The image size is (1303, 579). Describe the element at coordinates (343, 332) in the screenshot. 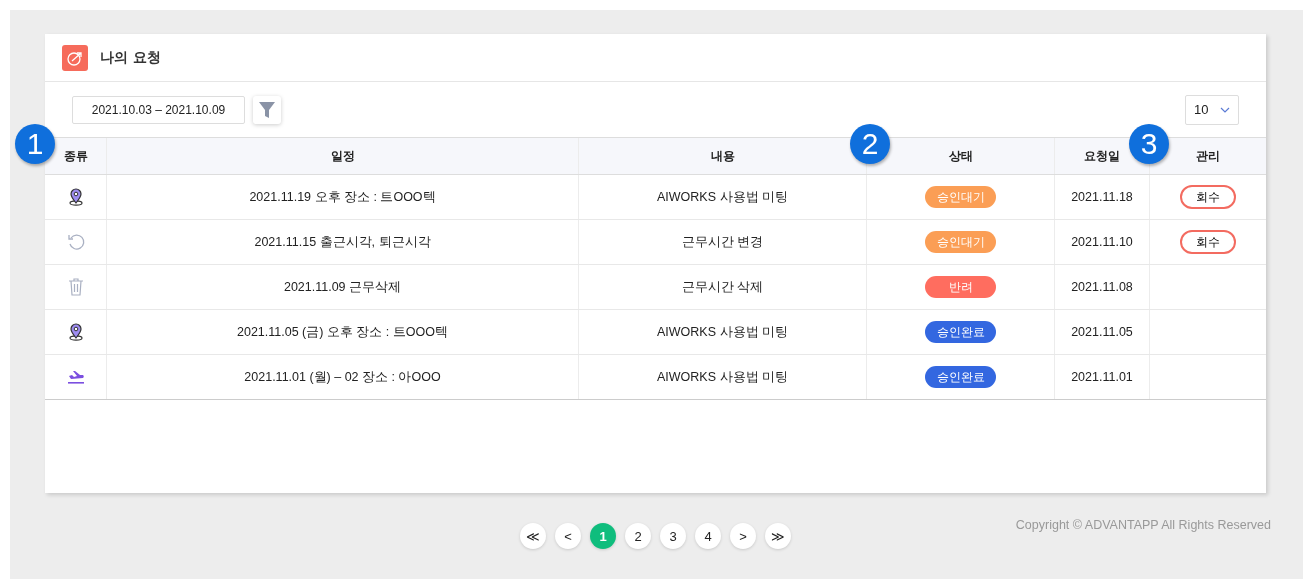

I see `table-cell: 2021.11.05 (금) 오후 장소 : 트OOO텍` at that location.